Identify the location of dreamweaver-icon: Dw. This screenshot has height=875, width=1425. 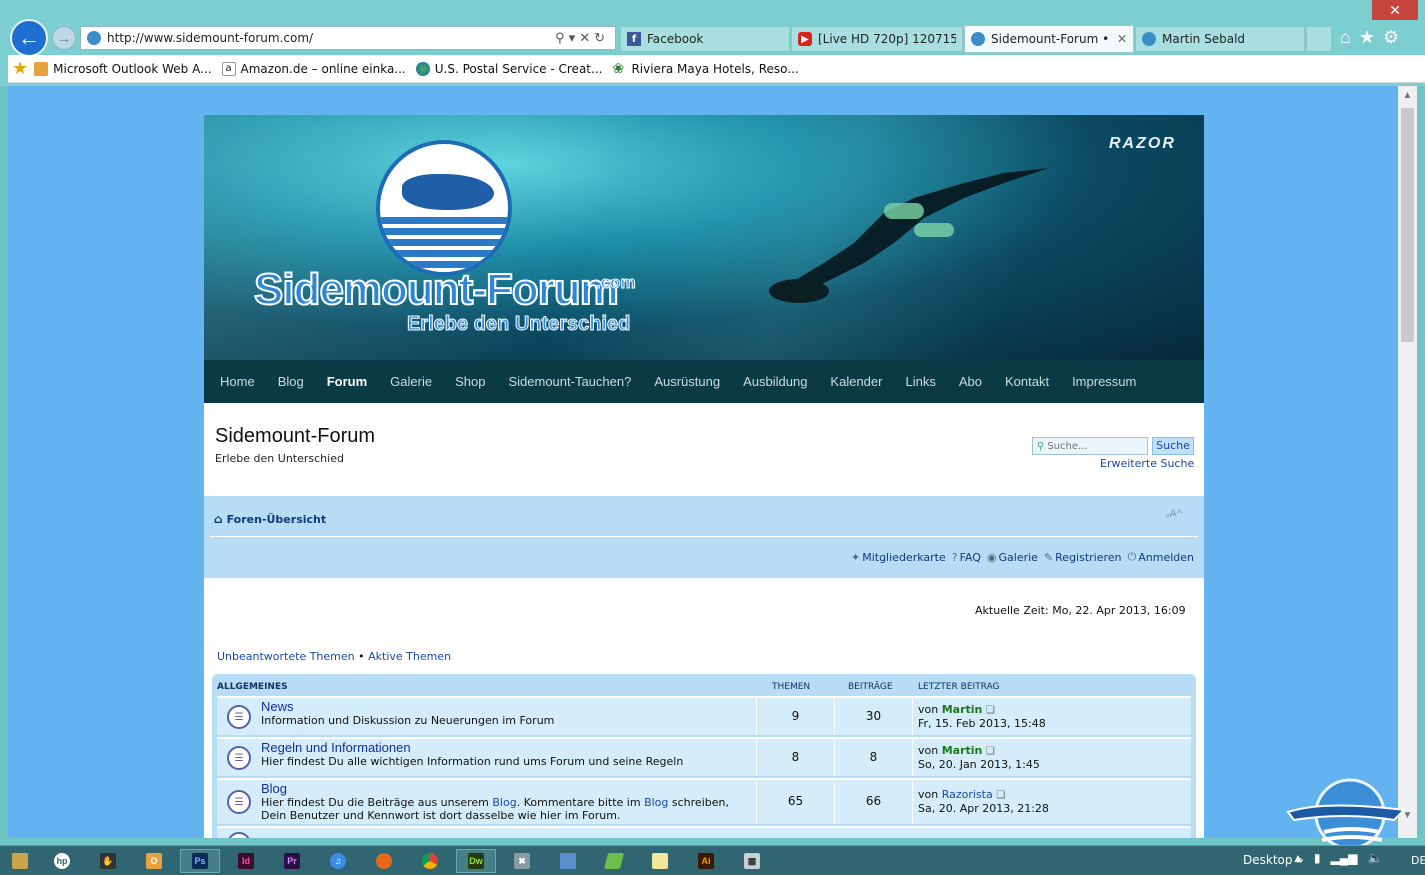
(476, 861).